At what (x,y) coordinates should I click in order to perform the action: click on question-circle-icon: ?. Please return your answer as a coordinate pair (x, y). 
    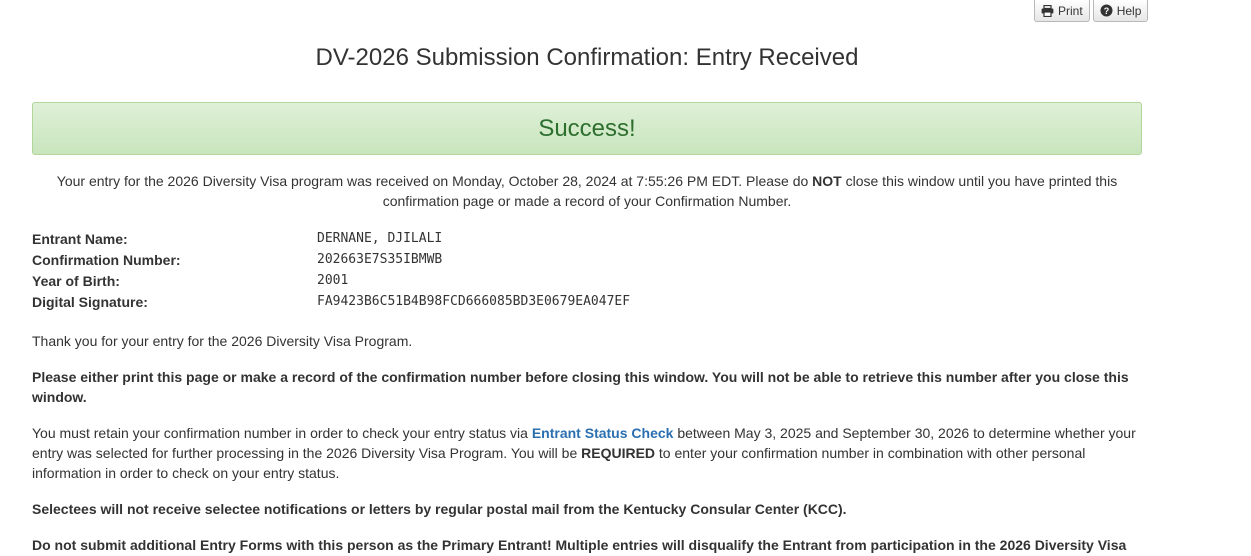
    Looking at the image, I should click on (1106, 10).